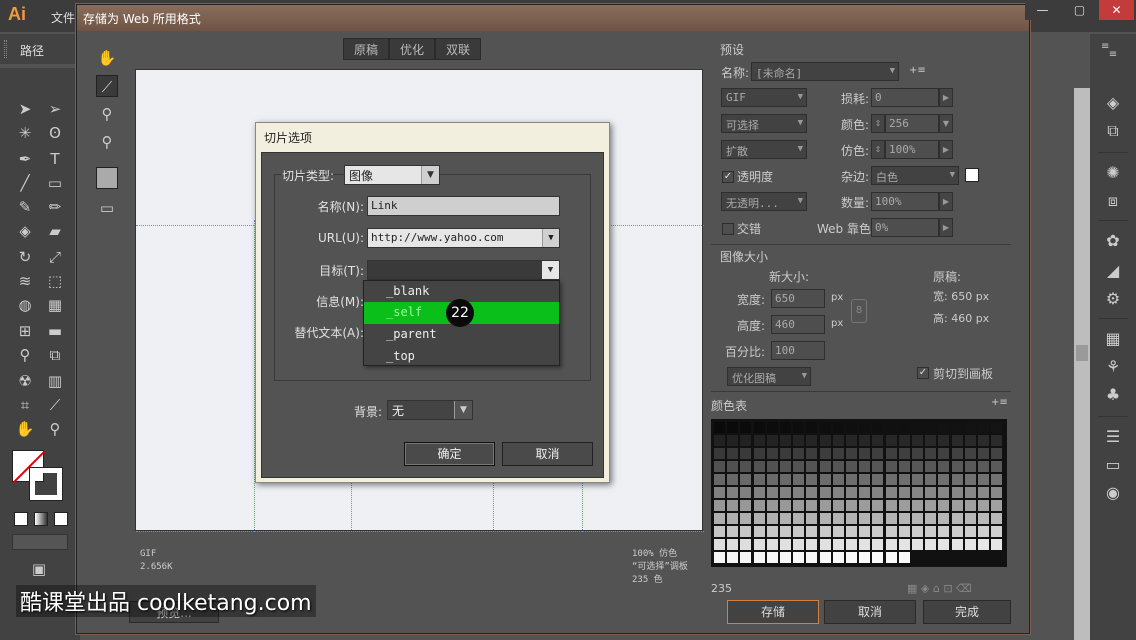  What do you see at coordinates (55, 207) in the screenshot?
I see `pencil-icon: ✏` at bounding box center [55, 207].